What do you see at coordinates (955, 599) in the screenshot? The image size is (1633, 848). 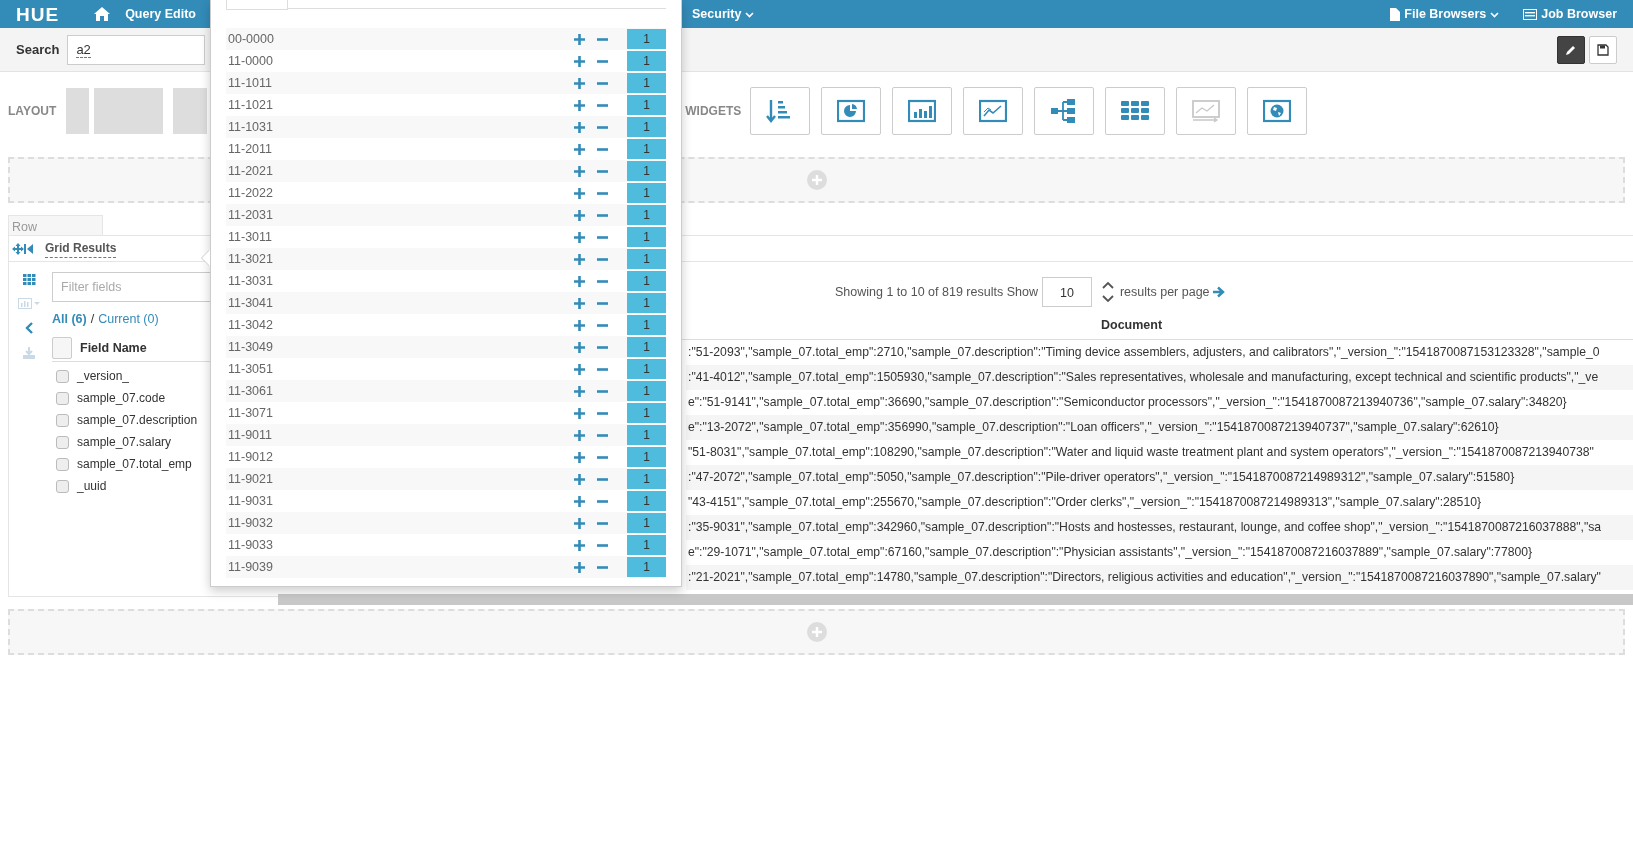 I see `horizontal-scrollbar` at bounding box center [955, 599].